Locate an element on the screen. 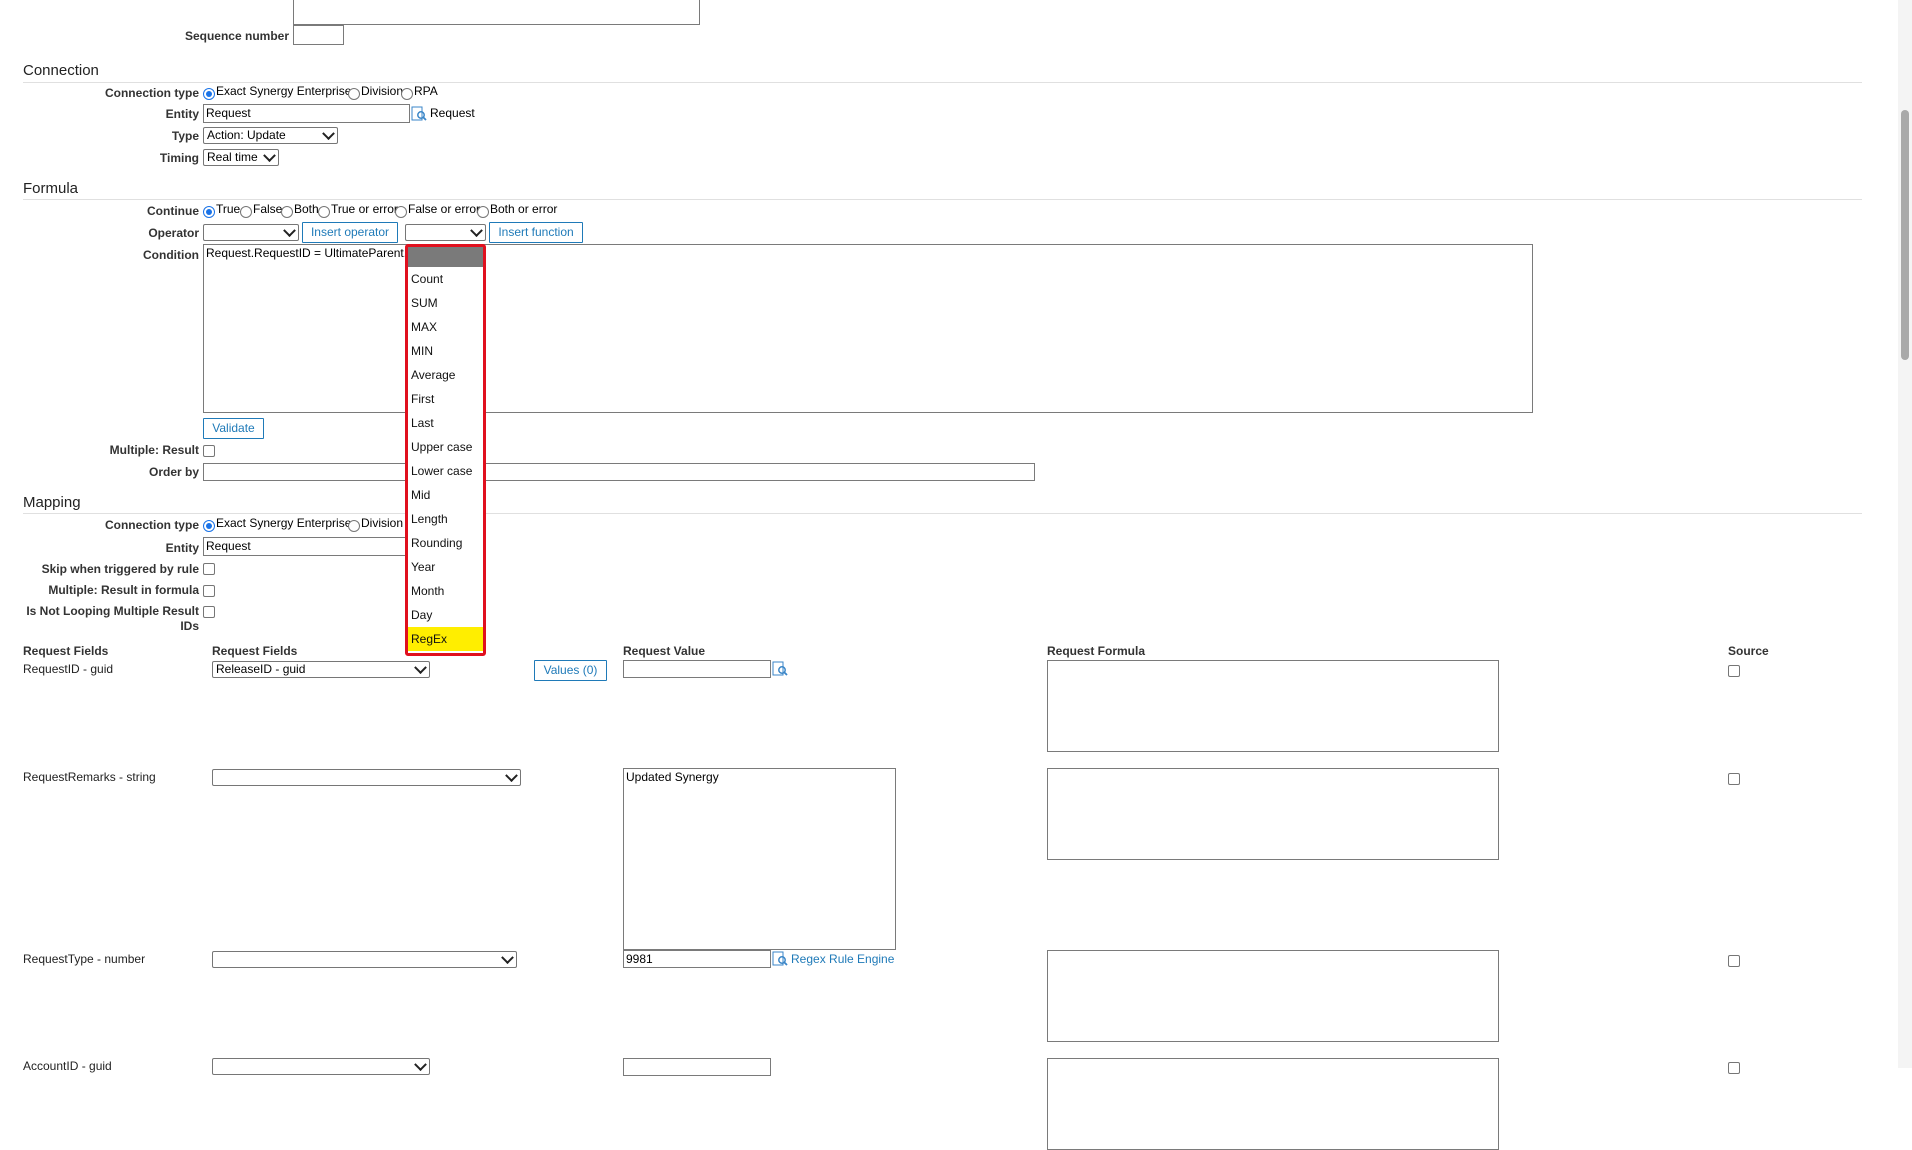  regex-rule-engine-link: Regex Rule Engine is located at coordinates (842, 959).